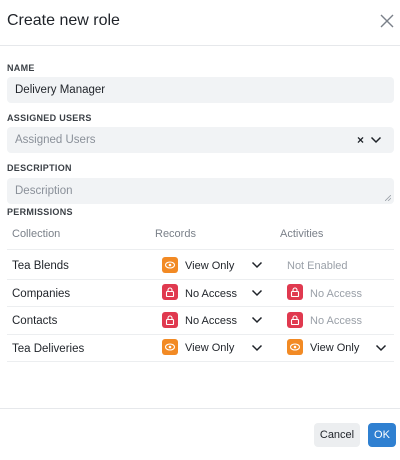 The width and height of the screenshot is (400, 460). What do you see at coordinates (388, 198) in the screenshot?
I see `resize-handle-icon` at bounding box center [388, 198].